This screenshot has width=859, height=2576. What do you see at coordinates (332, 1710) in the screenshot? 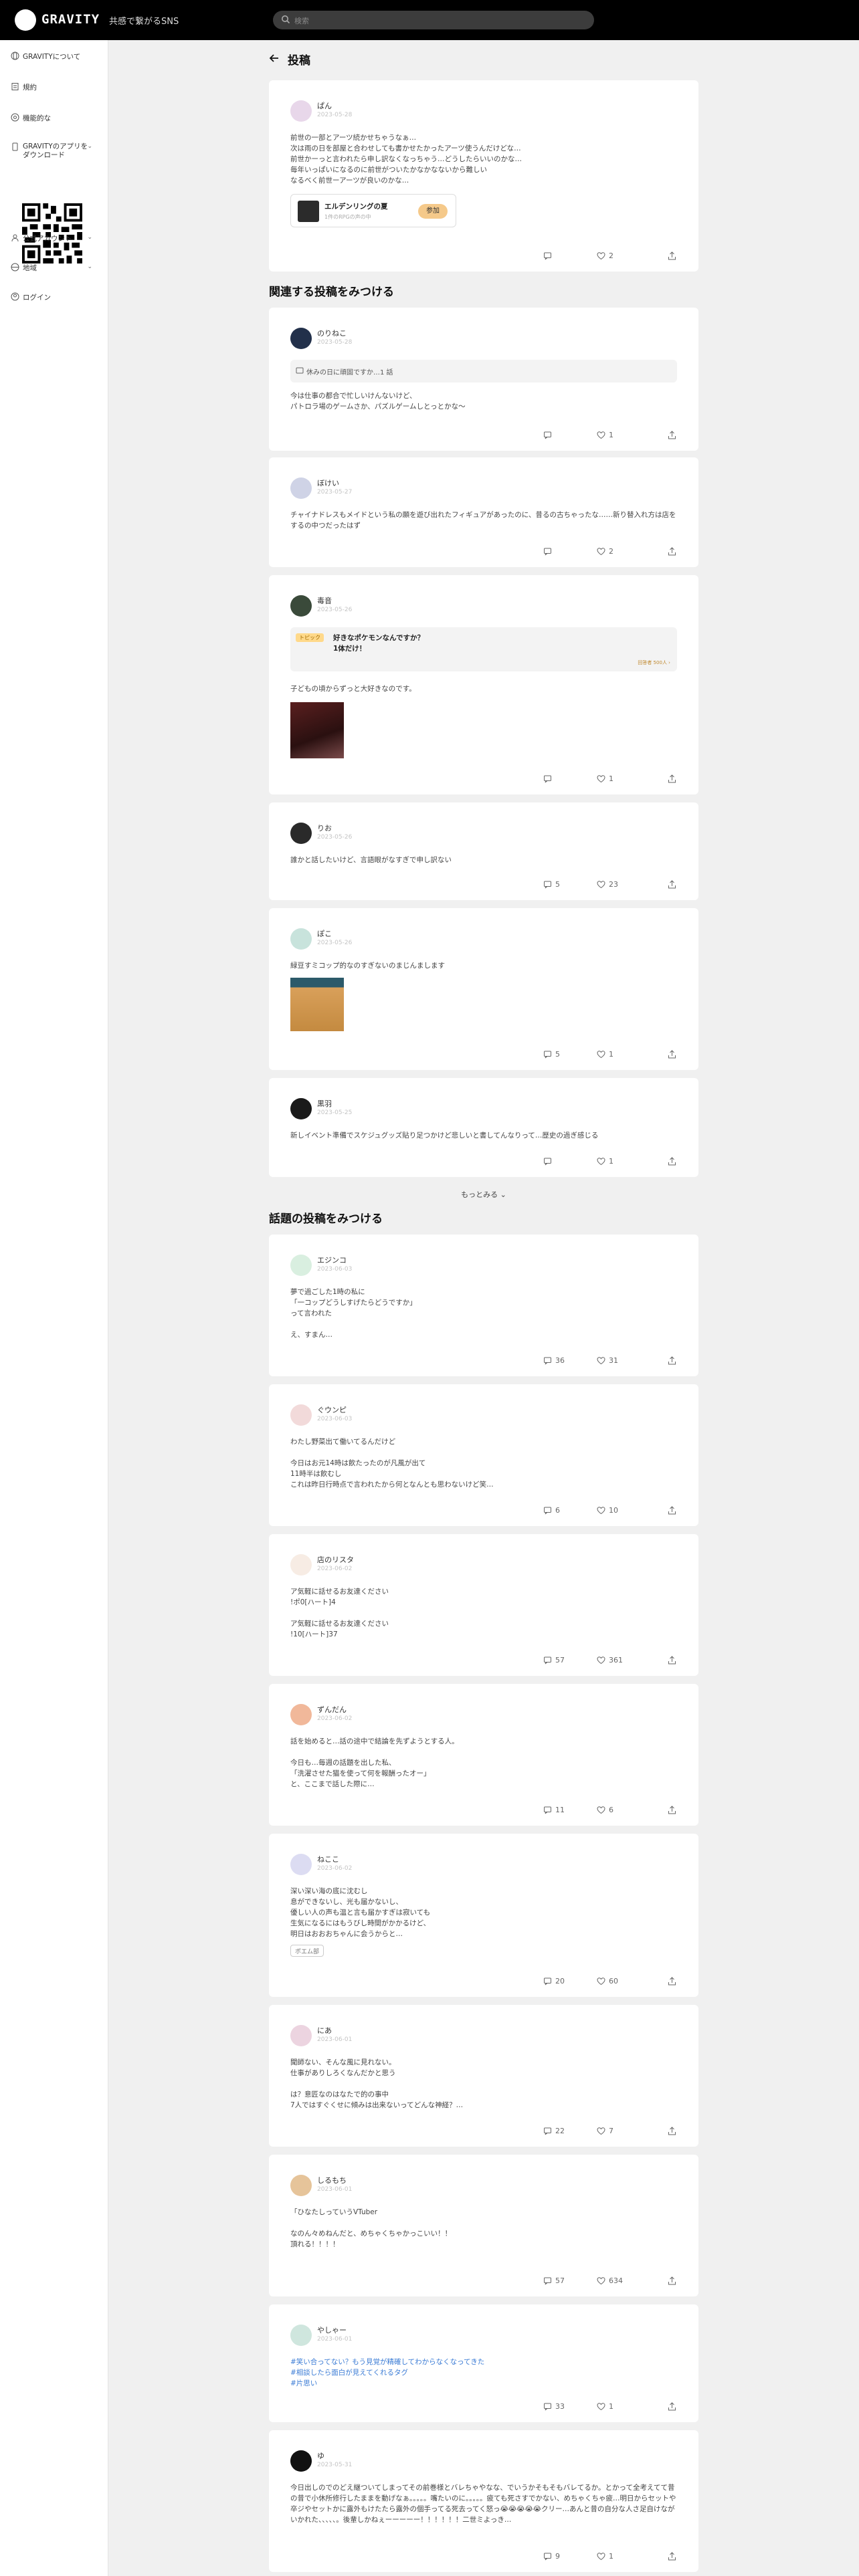
I see `post-username: ずんだん` at bounding box center [332, 1710].